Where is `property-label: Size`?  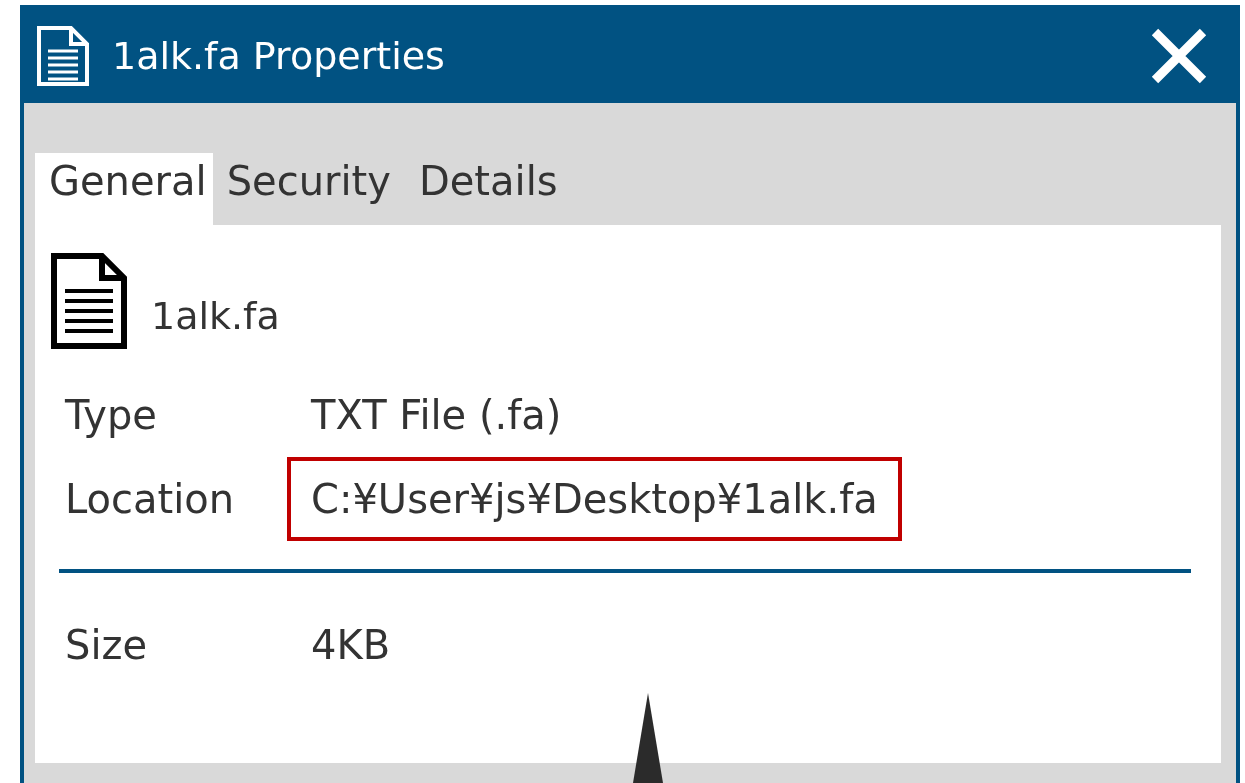 property-label: Size is located at coordinates (107, 645).